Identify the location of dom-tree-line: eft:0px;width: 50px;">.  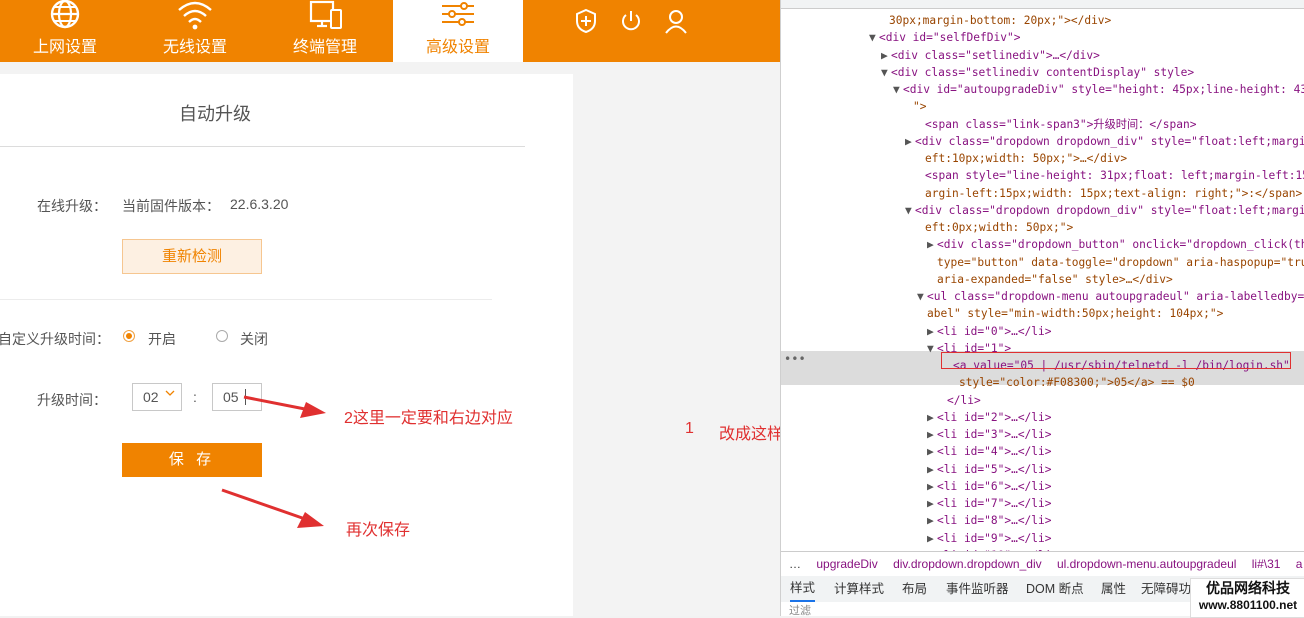
(994, 227).